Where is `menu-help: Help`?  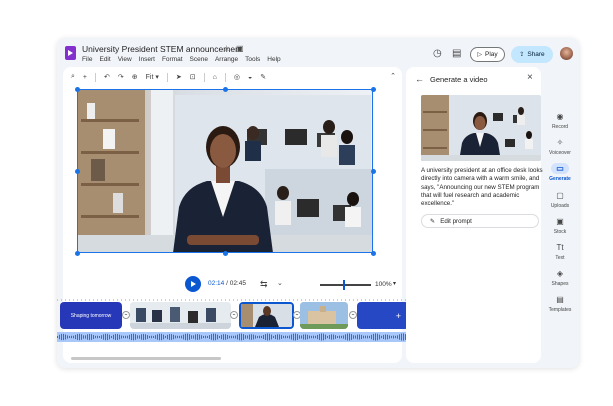 menu-help: Help is located at coordinates (273, 59).